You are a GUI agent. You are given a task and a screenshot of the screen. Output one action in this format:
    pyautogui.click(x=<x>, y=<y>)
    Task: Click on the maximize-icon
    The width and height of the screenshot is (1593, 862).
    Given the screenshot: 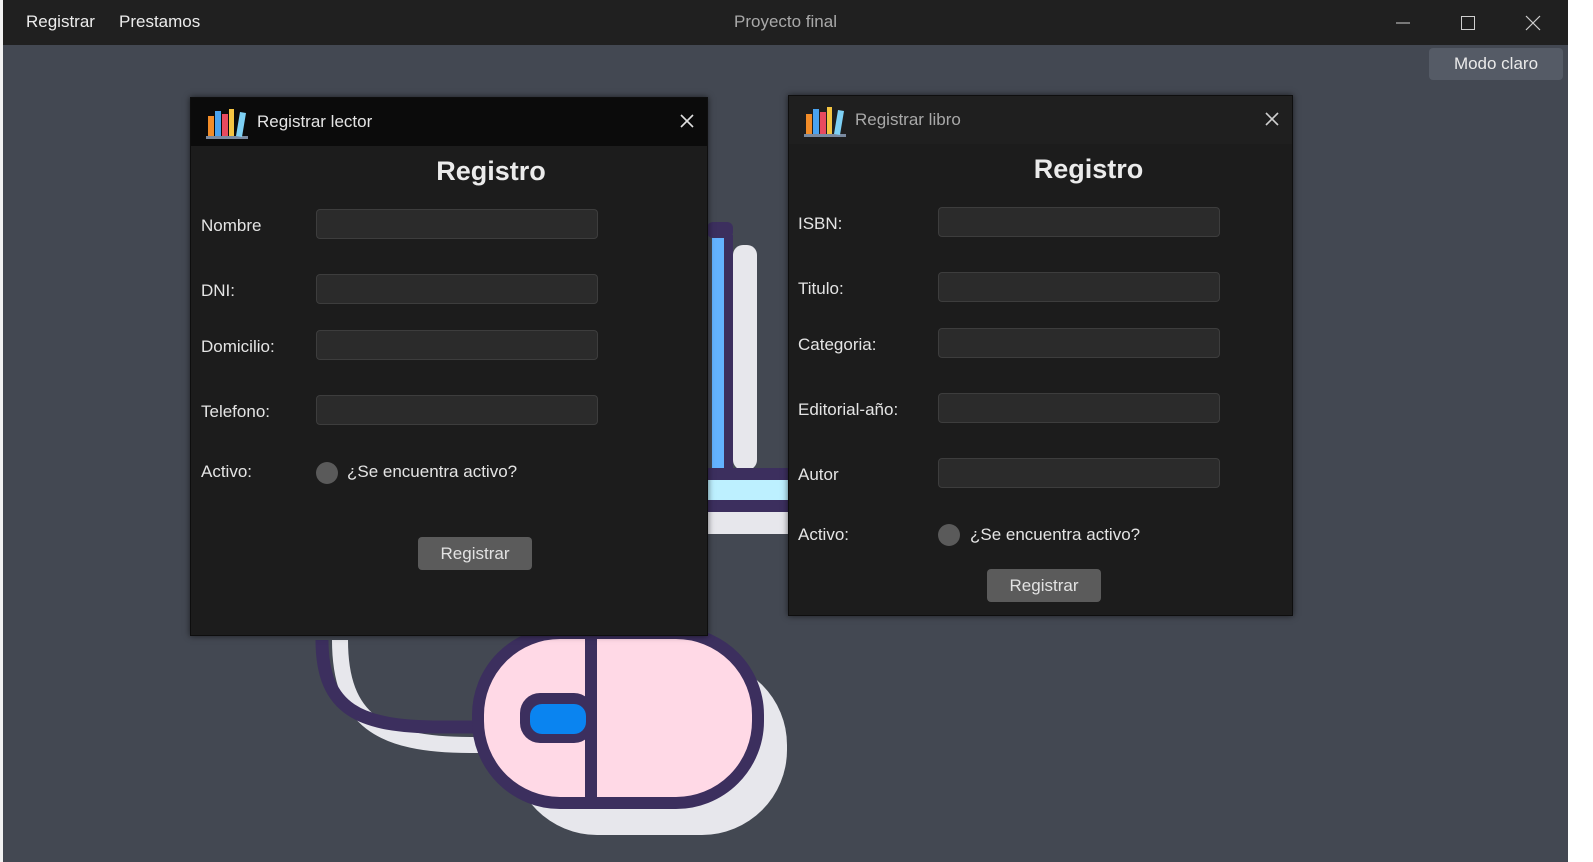 What is the action you would take?
    pyautogui.click(x=1468, y=23)
    